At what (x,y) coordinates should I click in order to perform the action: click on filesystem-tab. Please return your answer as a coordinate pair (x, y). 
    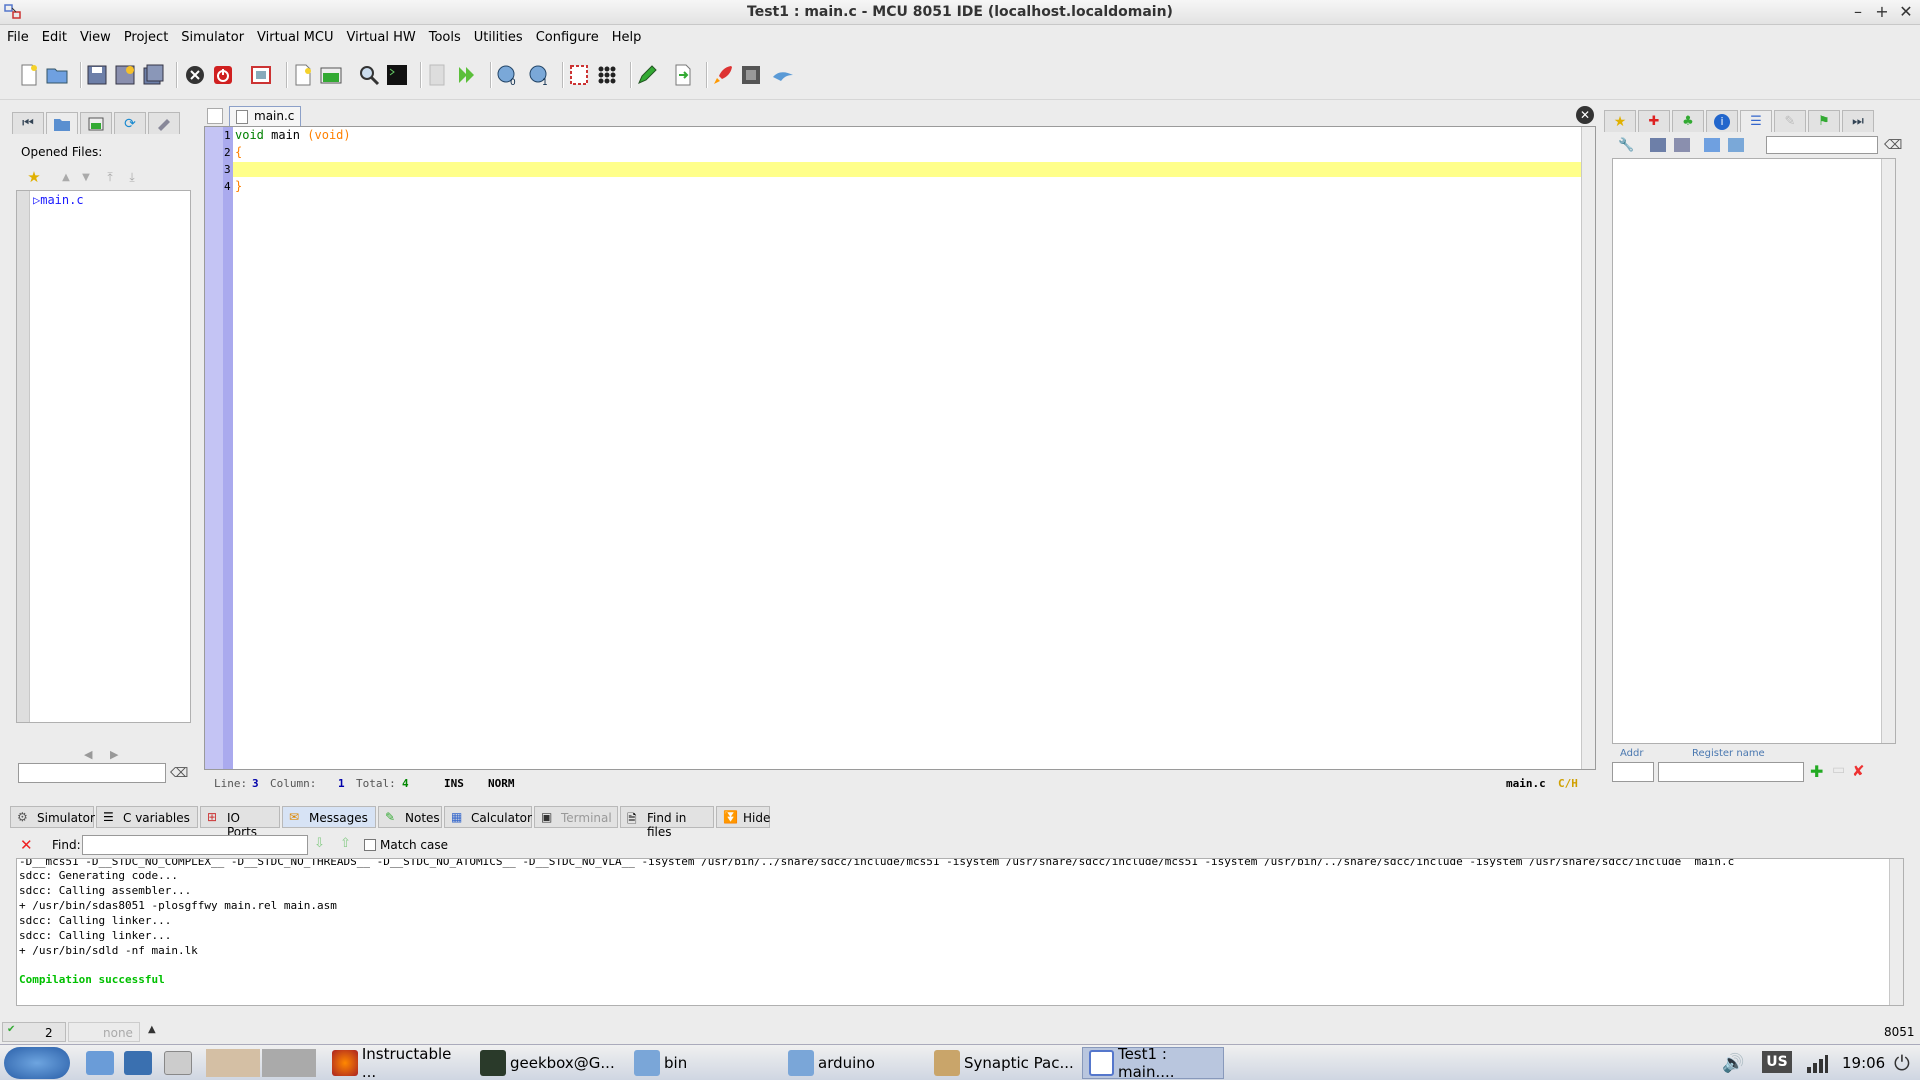
    Looking at the image, I should click on (164, 123).